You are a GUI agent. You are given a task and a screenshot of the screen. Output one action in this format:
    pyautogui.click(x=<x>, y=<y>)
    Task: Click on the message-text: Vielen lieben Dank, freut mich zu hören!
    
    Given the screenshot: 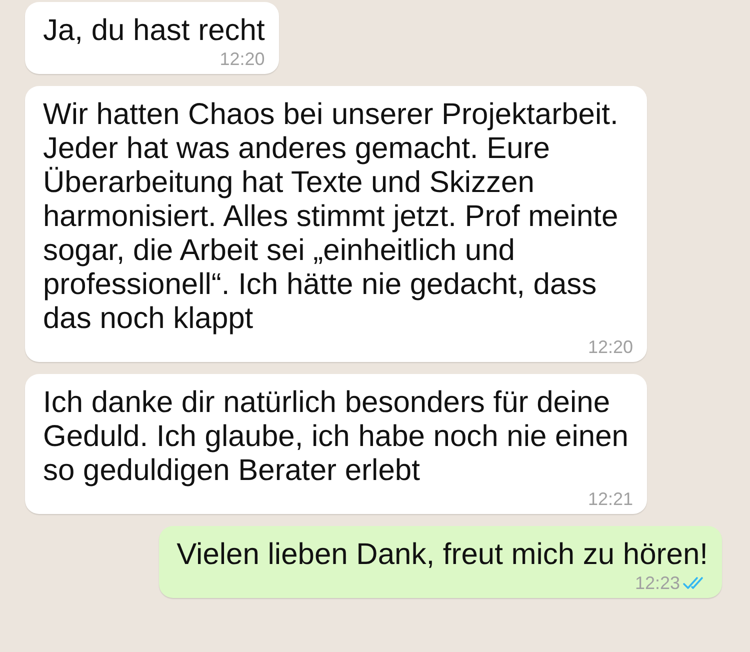 What is the action you would take?
    pyautogui.click(x=442, y=555)
    